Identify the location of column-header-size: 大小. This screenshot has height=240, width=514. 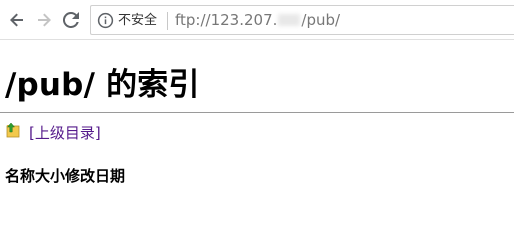
(50, 176).